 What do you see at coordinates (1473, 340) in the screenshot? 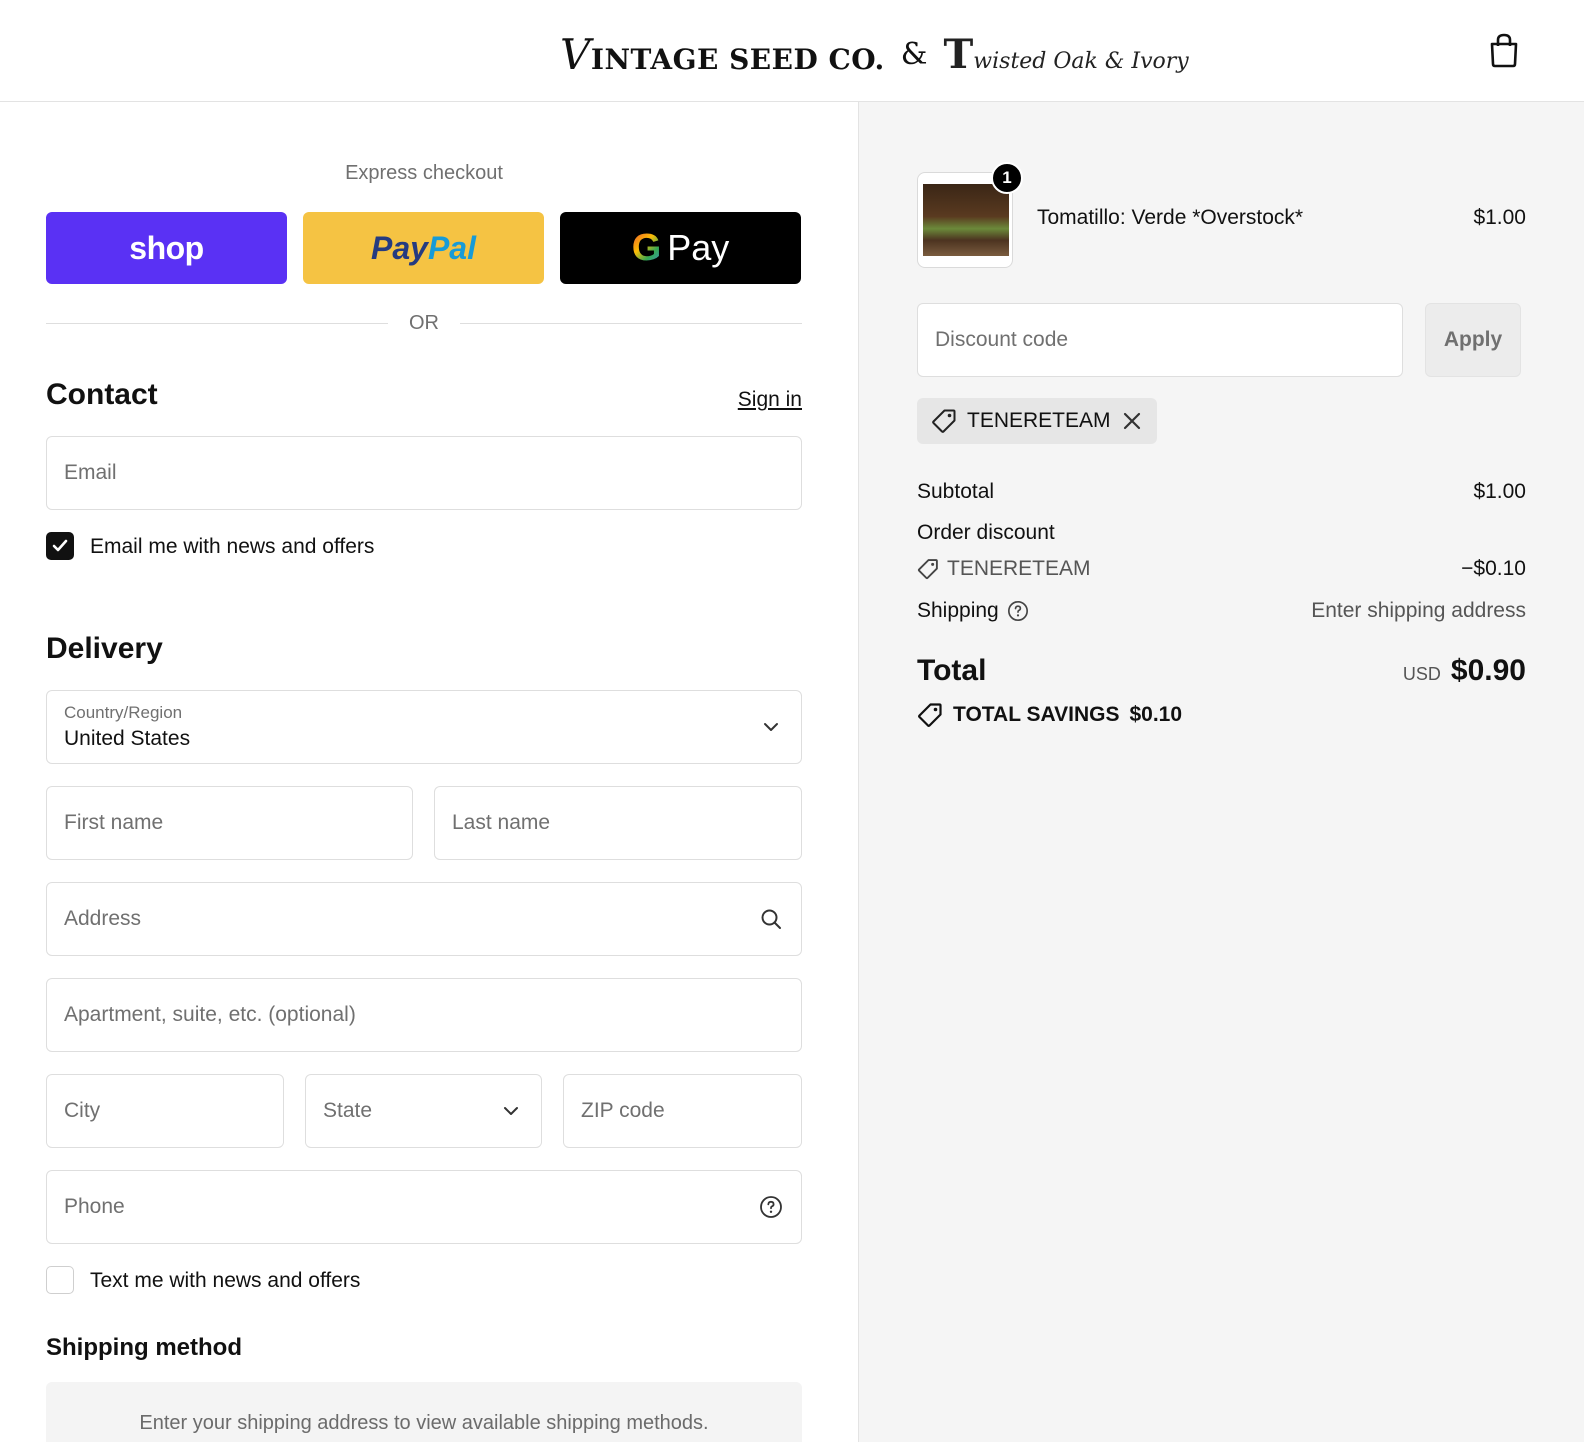
I see `apply-discount-button: Apply` at bounding box center [1473, 340].